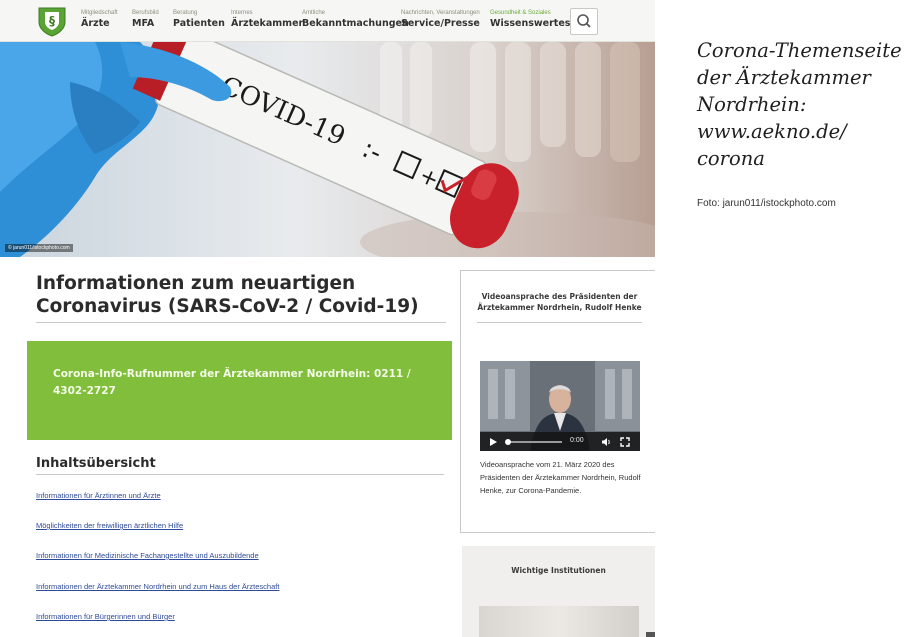 Image resolution: width=920 pixels, height=637 pixels. I want to click on nav-item-label: Ärzte, so click(95, 23).